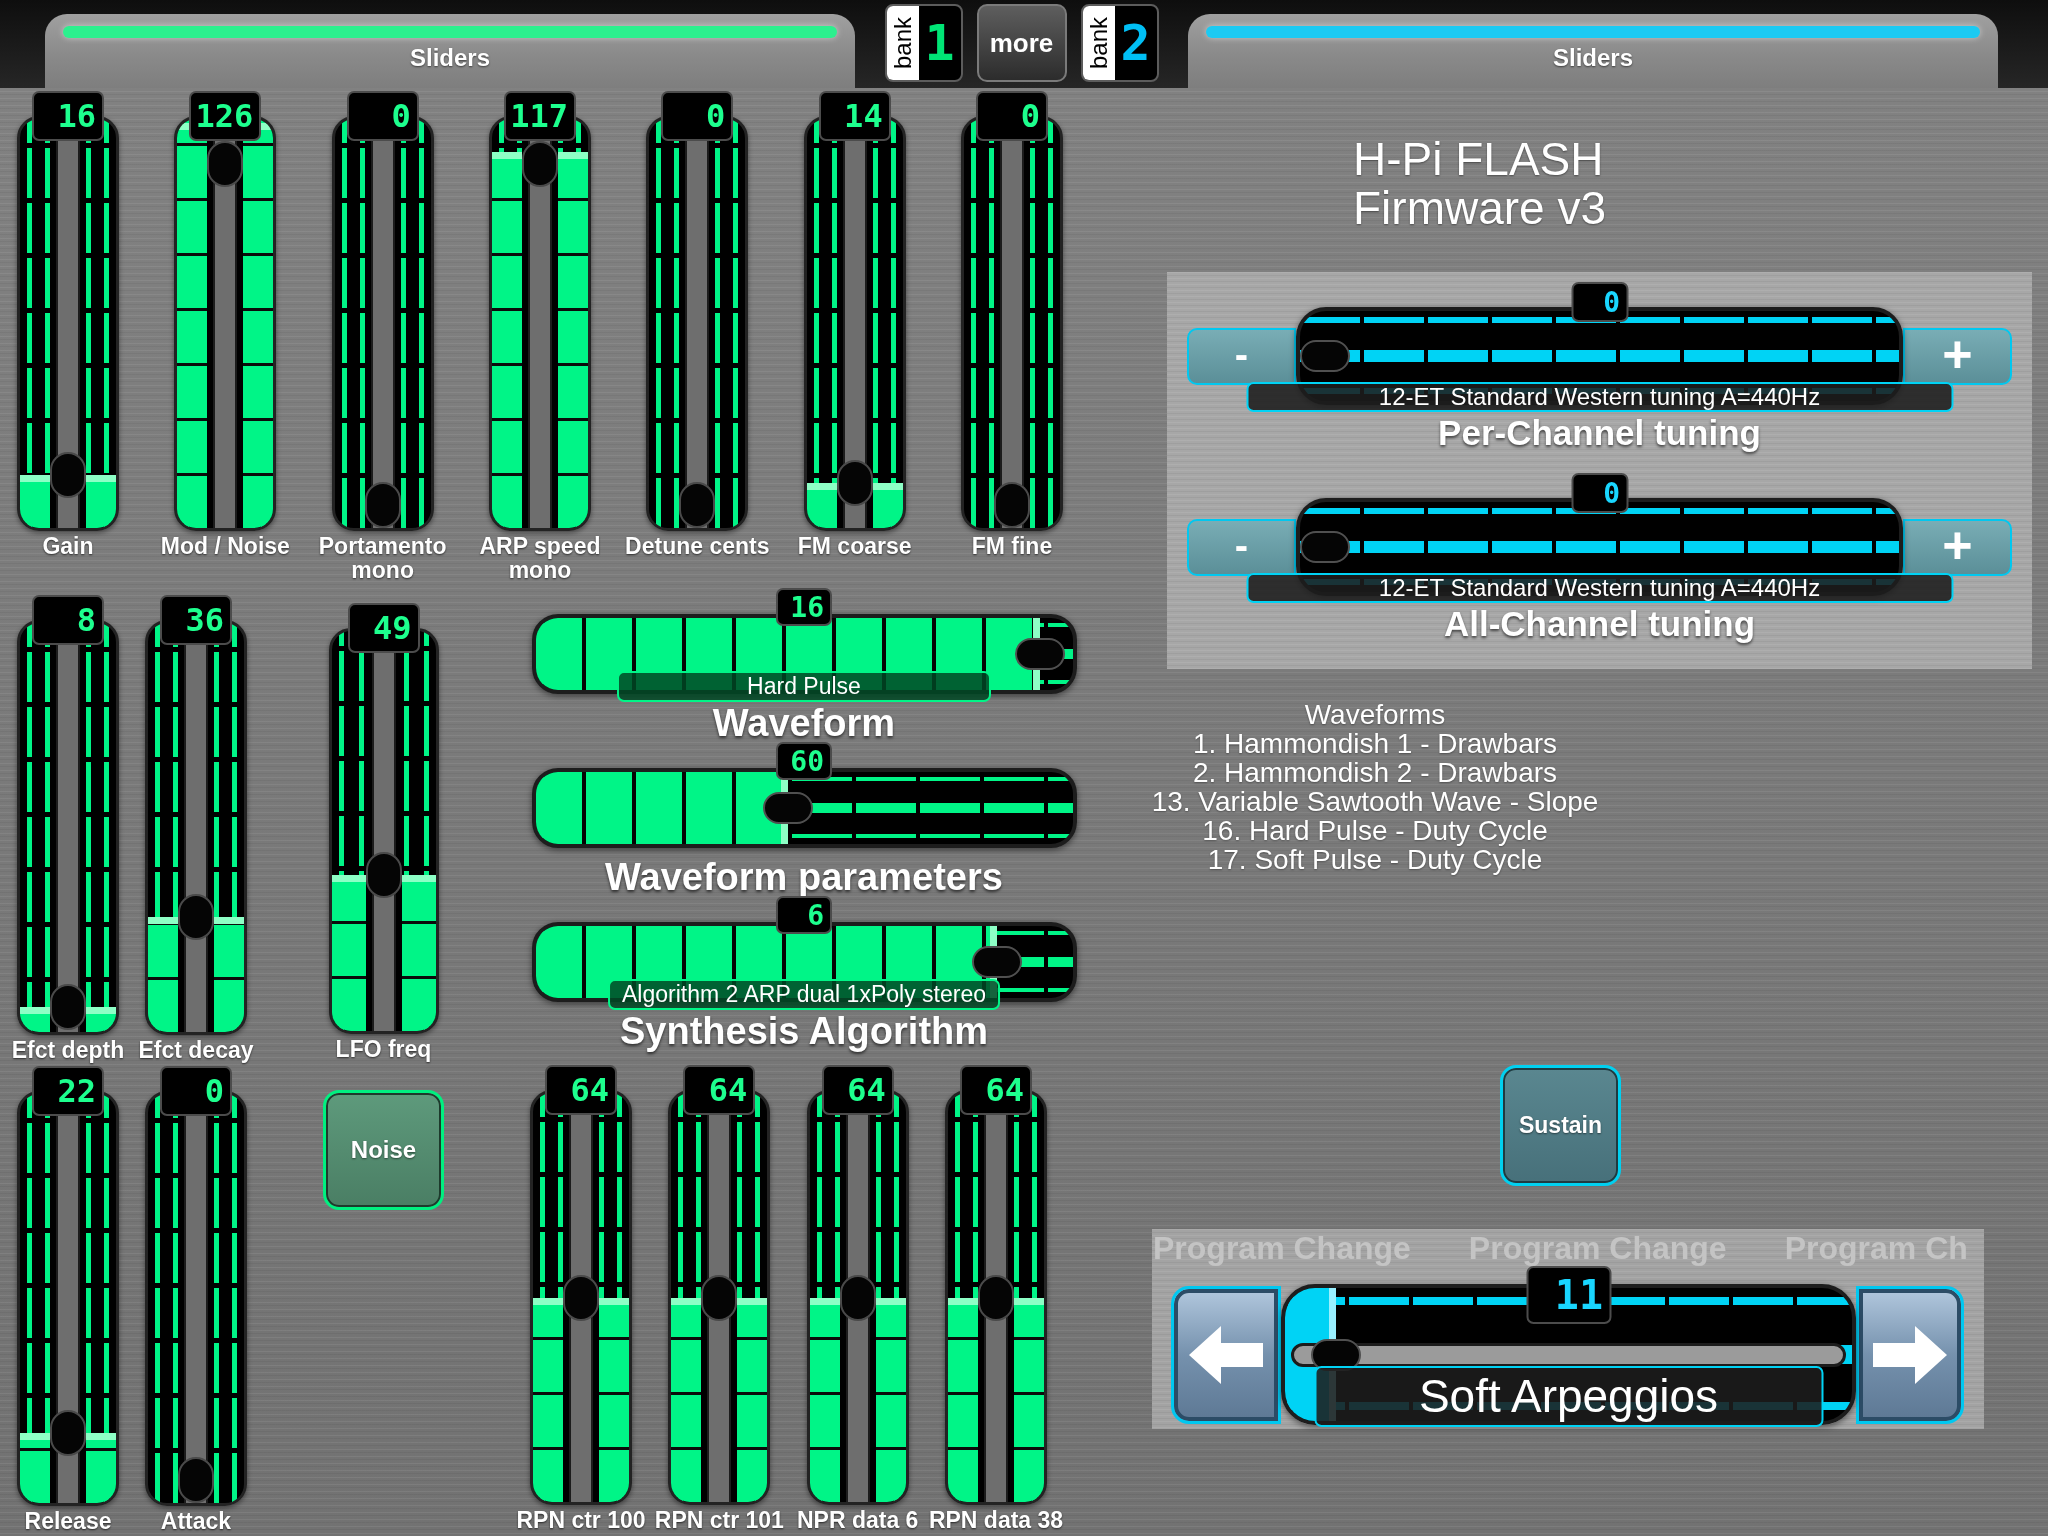 This screenshot has height=1536, width=2048. What do you see at coordinates (804, 915) in the screenshot?
I see `value-display: 6` at bounding box center [804, 915].